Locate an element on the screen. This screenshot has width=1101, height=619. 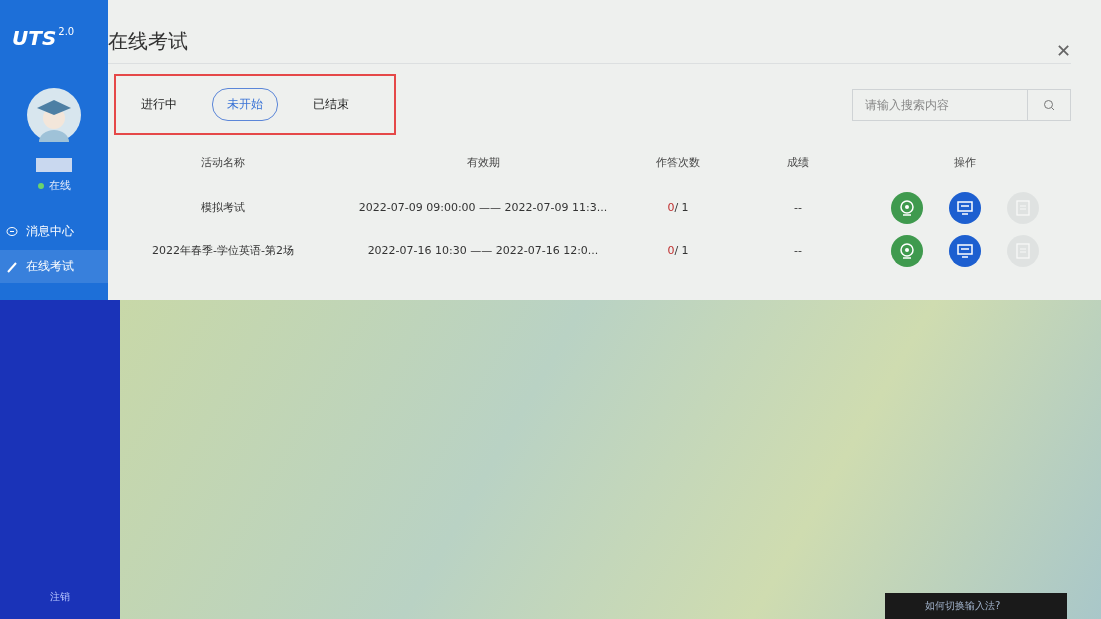
column-header: 操作 is located at coordinates (964, 163).